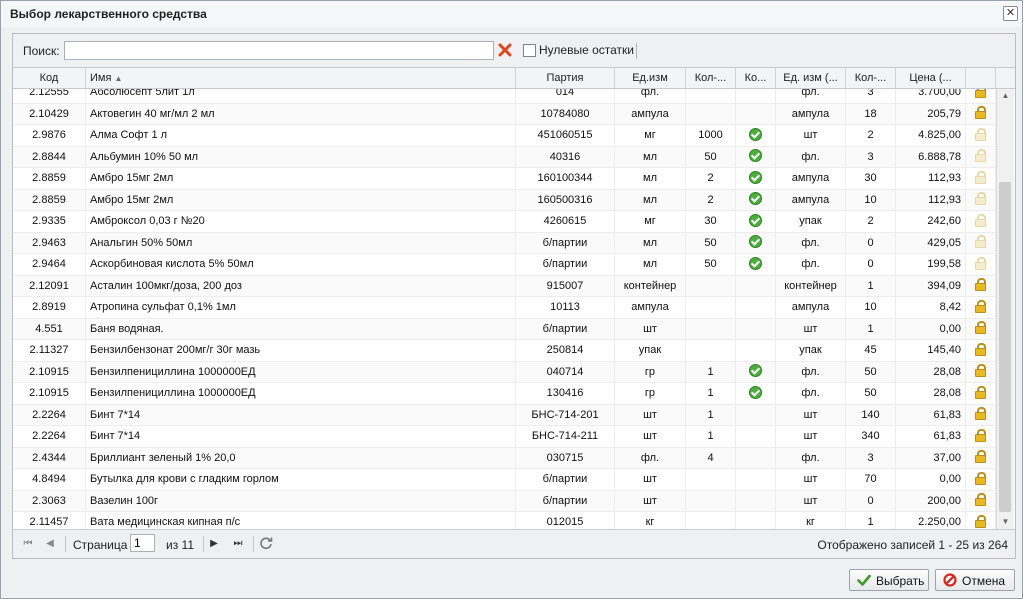 This screenshot has height=599, width=1023. What do you see at coordinates (650, 286) in the screenshot?
I see `cell-unit: контейнер` at bounding box center [650, 286].